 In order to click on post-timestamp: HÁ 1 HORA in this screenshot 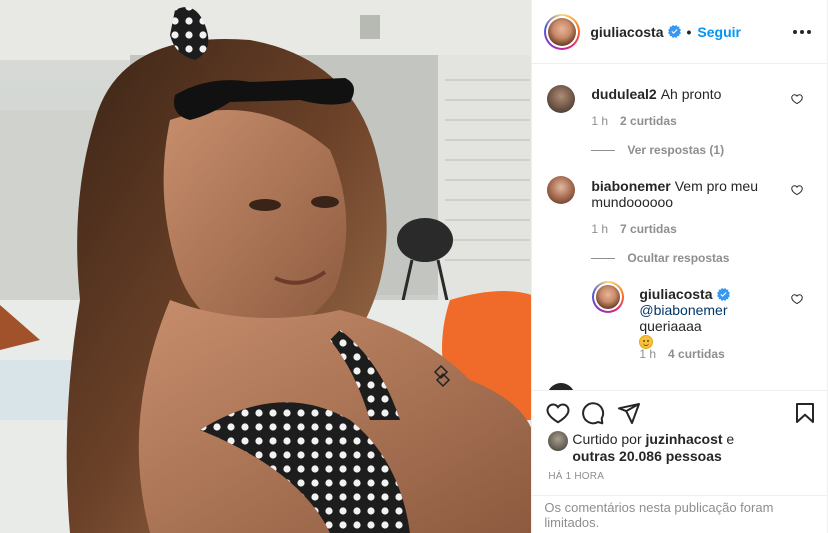, I will do `click(576, 476)`.